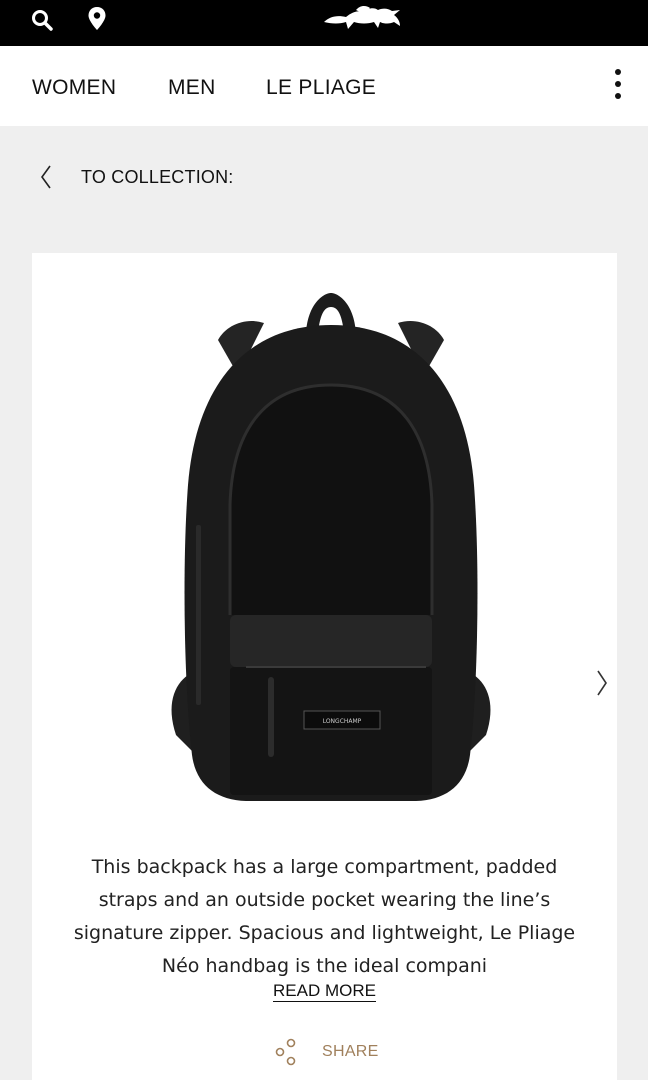 Image resolution: width=648 pixels, height=1080 pixels. I want to click on search-icon, so click(43, 21).